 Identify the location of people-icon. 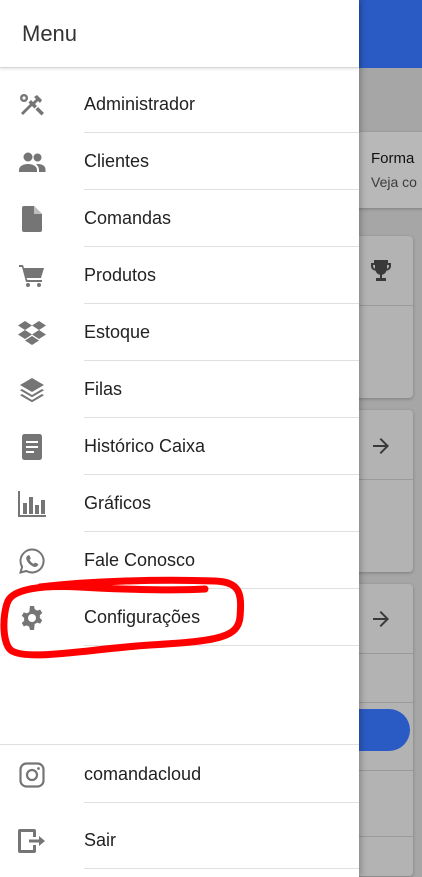
(32, 162).